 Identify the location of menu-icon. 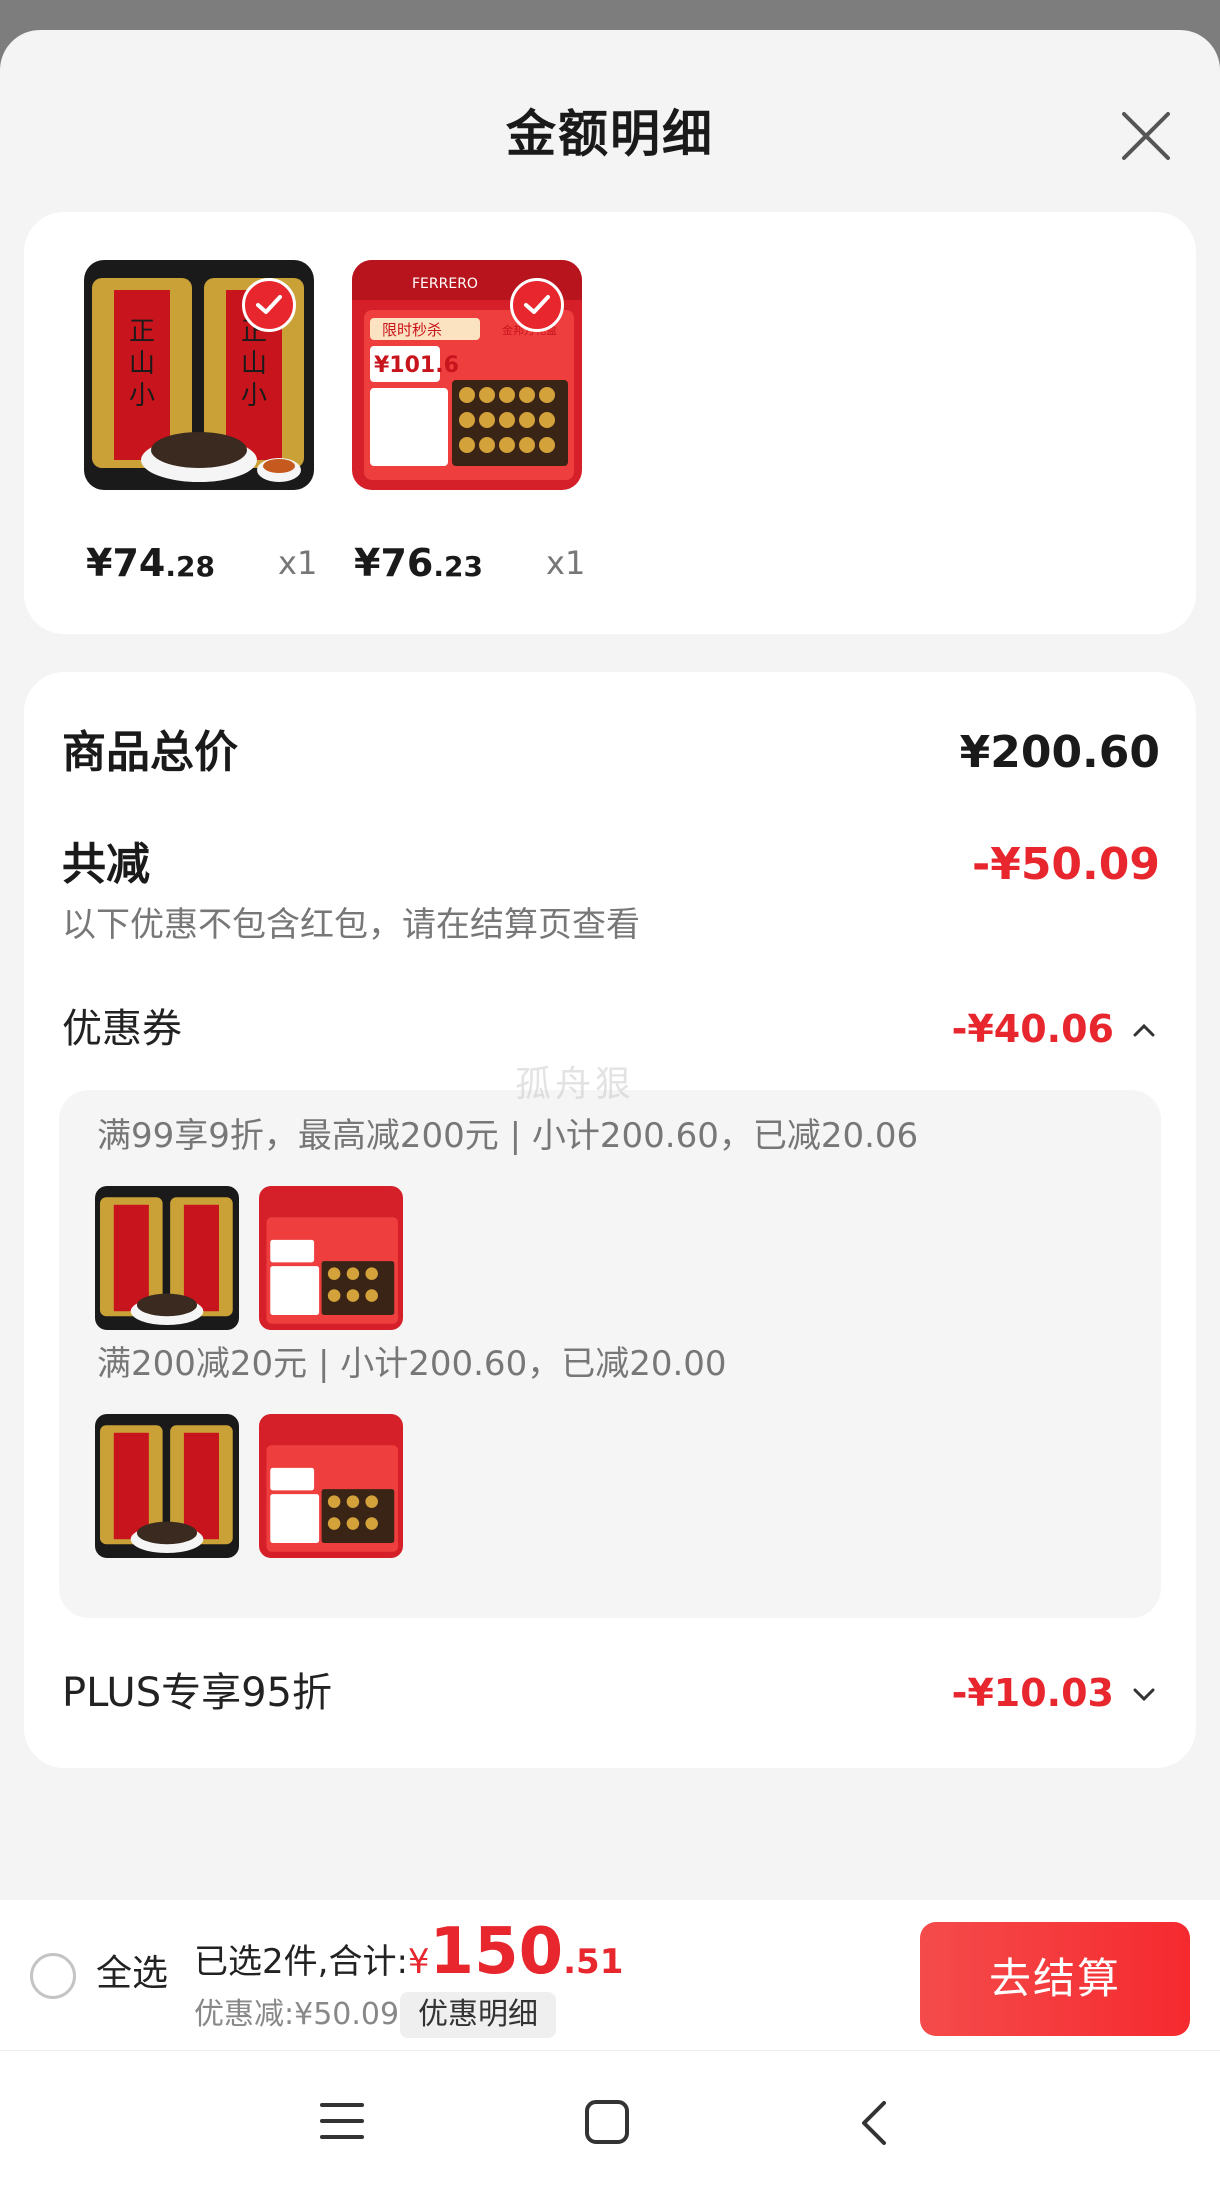
(342, 2121).